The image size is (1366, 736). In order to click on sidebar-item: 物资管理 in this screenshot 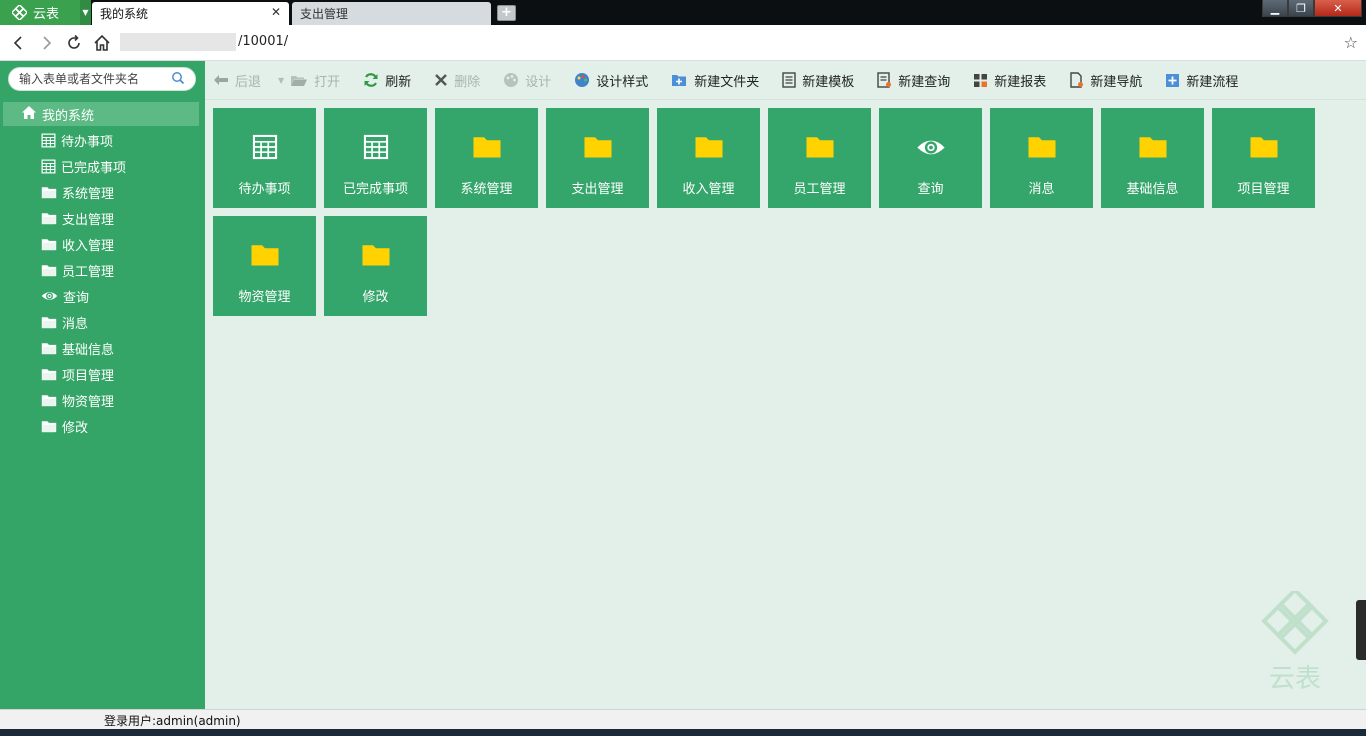, I will do `click(102, 400)`.